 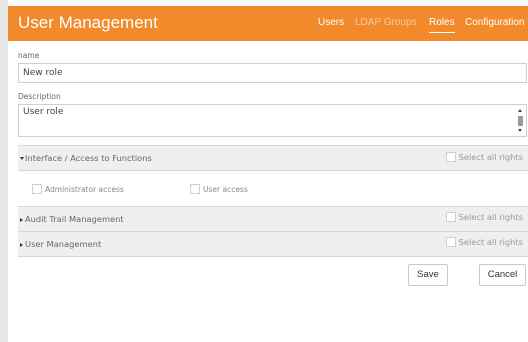 I want to click on description-label: Description, so click(x=39, y=96).